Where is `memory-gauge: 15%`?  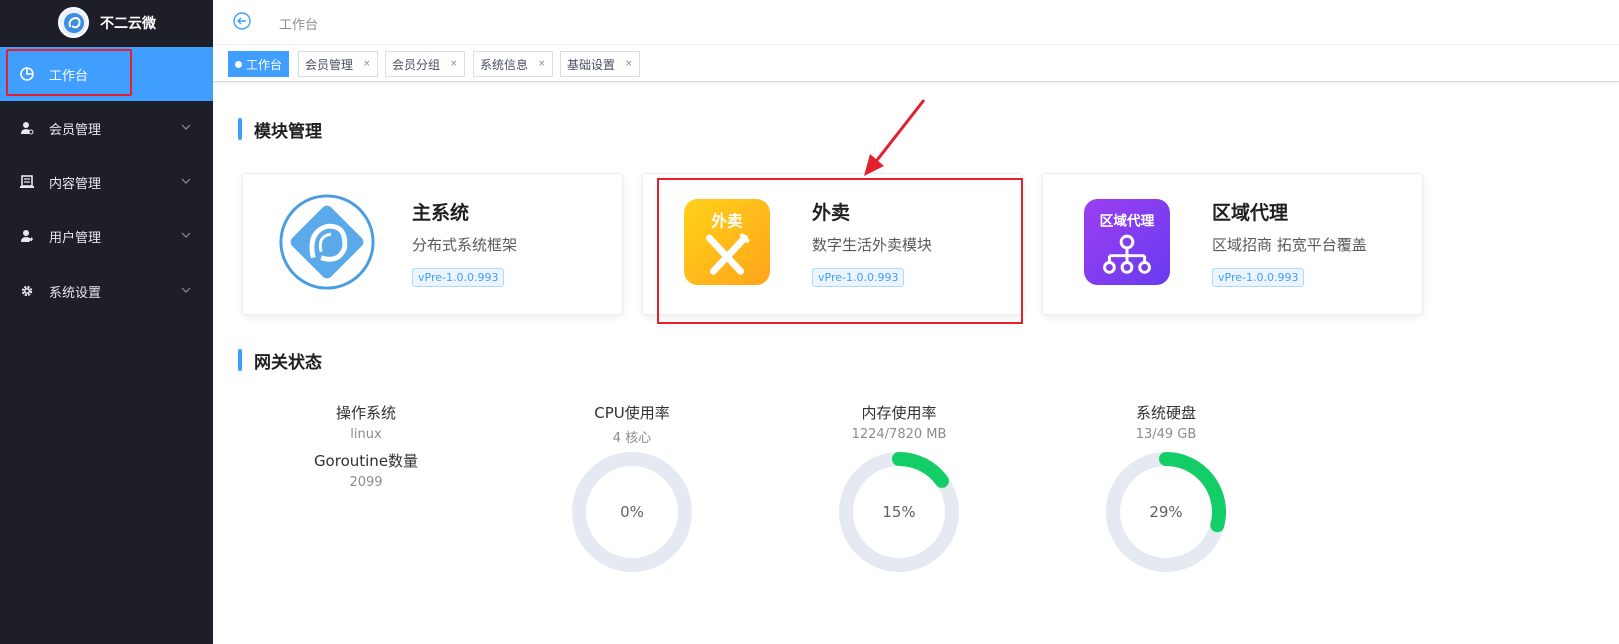
memory-gauge: 15% is located at coordinates (899, 512).